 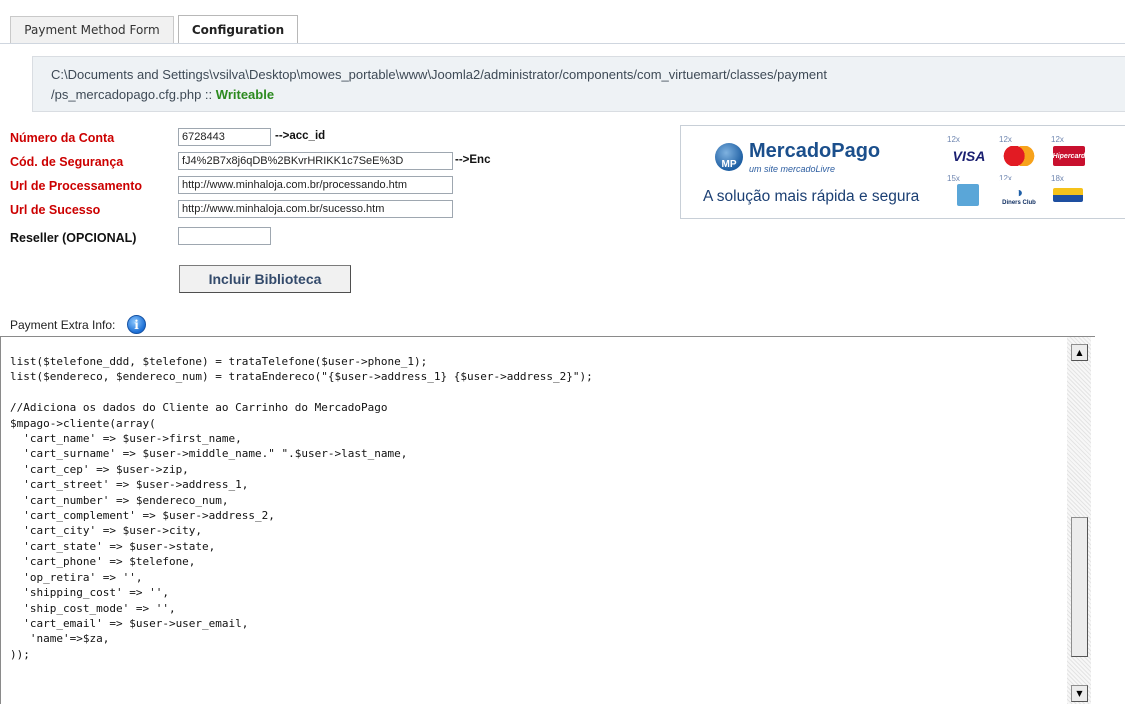 I want to click on mercadopago-brand: MercadoPago, so click(x=815, y=151).